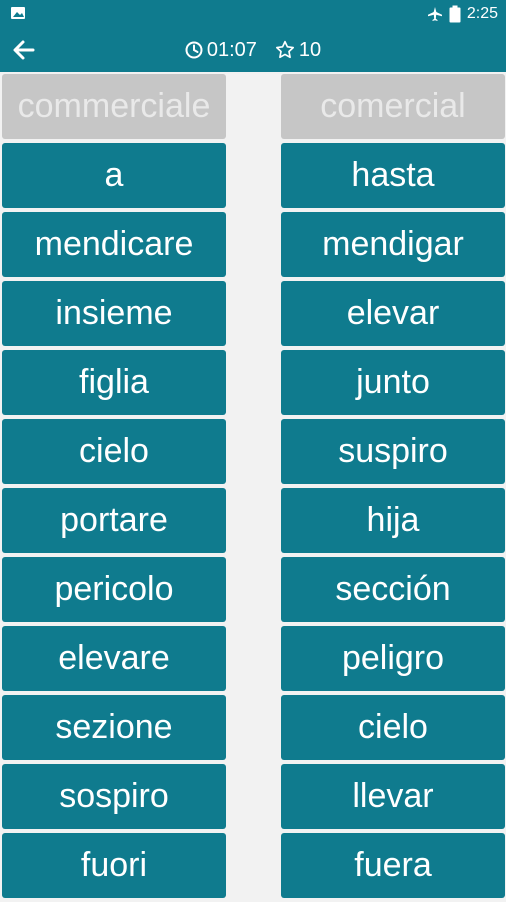 This screenshot has height=902, width=506. Describe the element at coordinates (285, 50) in the screenshot. I see `star-outline-icon` at that location.